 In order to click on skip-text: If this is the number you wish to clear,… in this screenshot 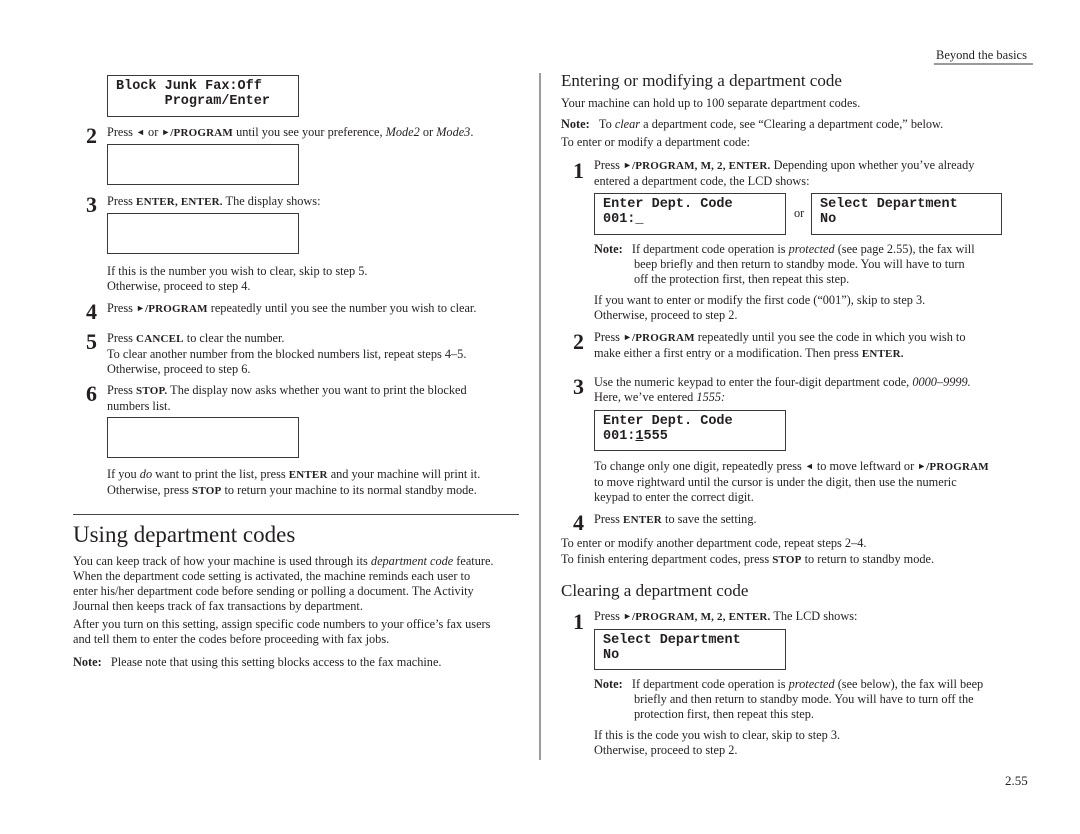, I will do `click(237, 278)`.